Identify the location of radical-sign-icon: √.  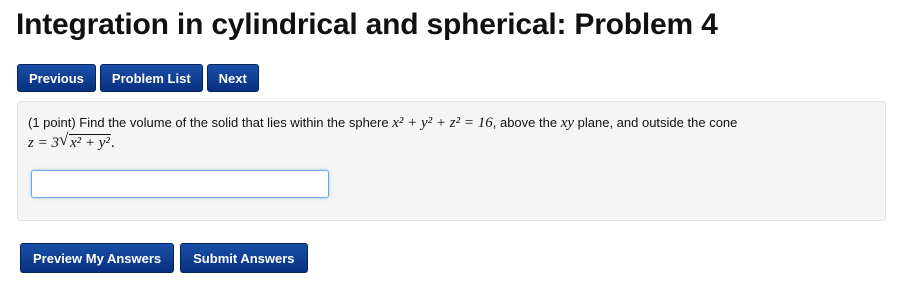
(63, 139).